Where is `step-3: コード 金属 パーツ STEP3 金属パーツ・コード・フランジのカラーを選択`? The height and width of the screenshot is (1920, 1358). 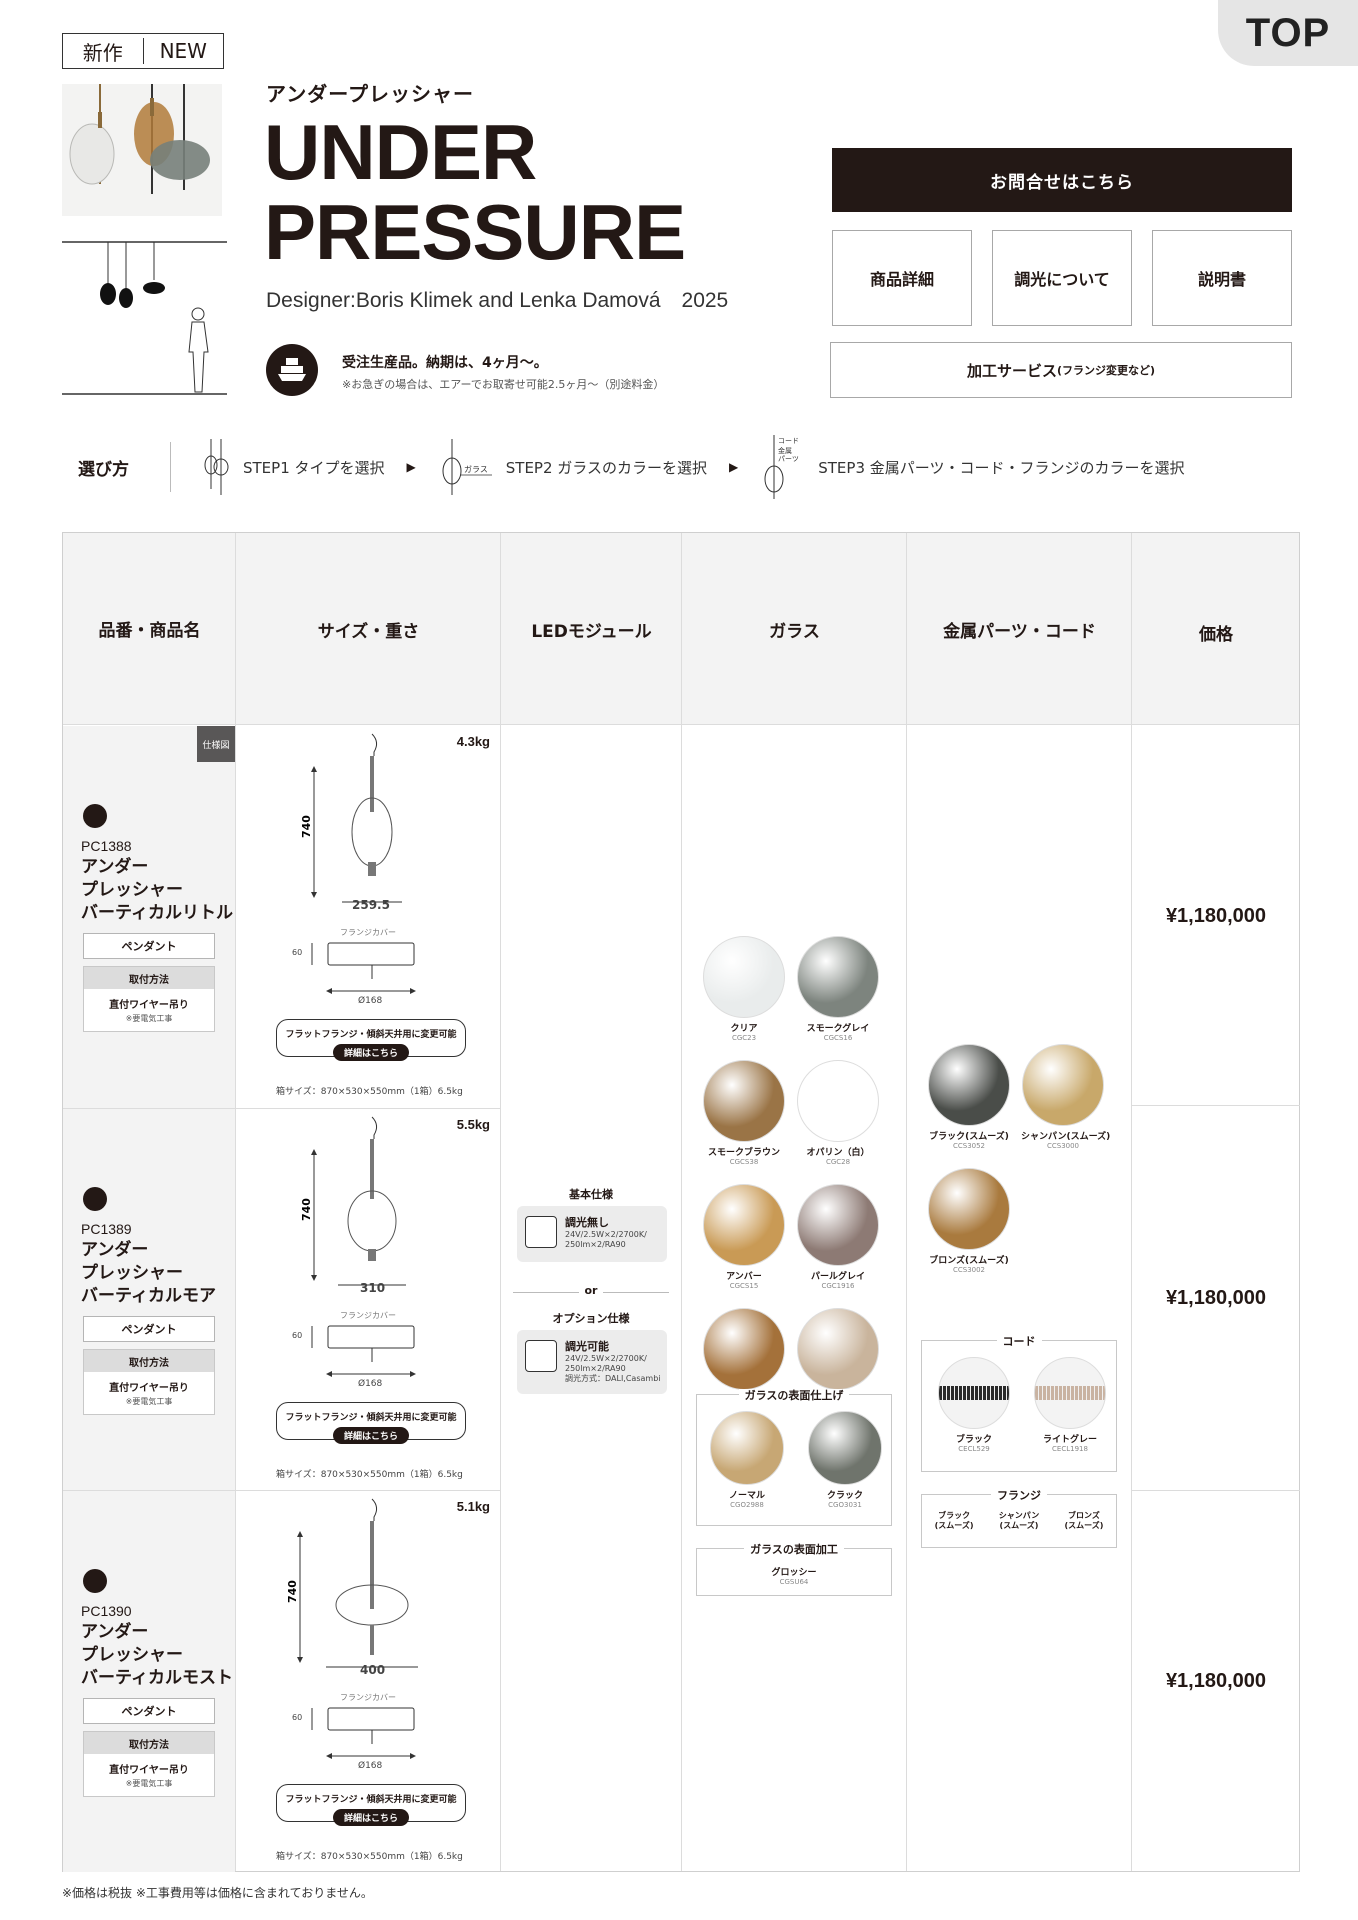
step-3: コード 金属 パーツ STEP3 金属パーツ・コード・フランジのカラーを選択 is located at coordinates (972, 467).